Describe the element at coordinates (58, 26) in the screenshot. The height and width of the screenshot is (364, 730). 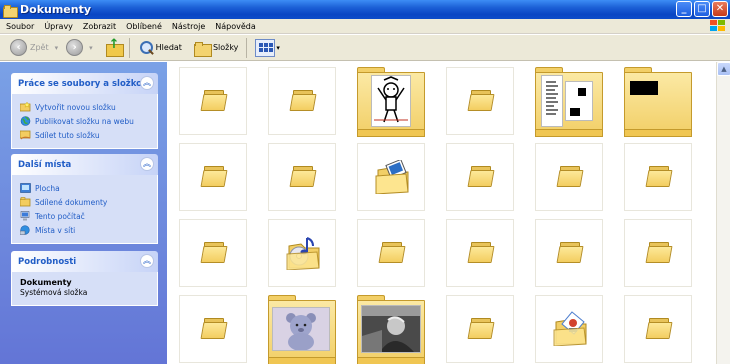
I see `menu-upravy: Úpravy` at that location.